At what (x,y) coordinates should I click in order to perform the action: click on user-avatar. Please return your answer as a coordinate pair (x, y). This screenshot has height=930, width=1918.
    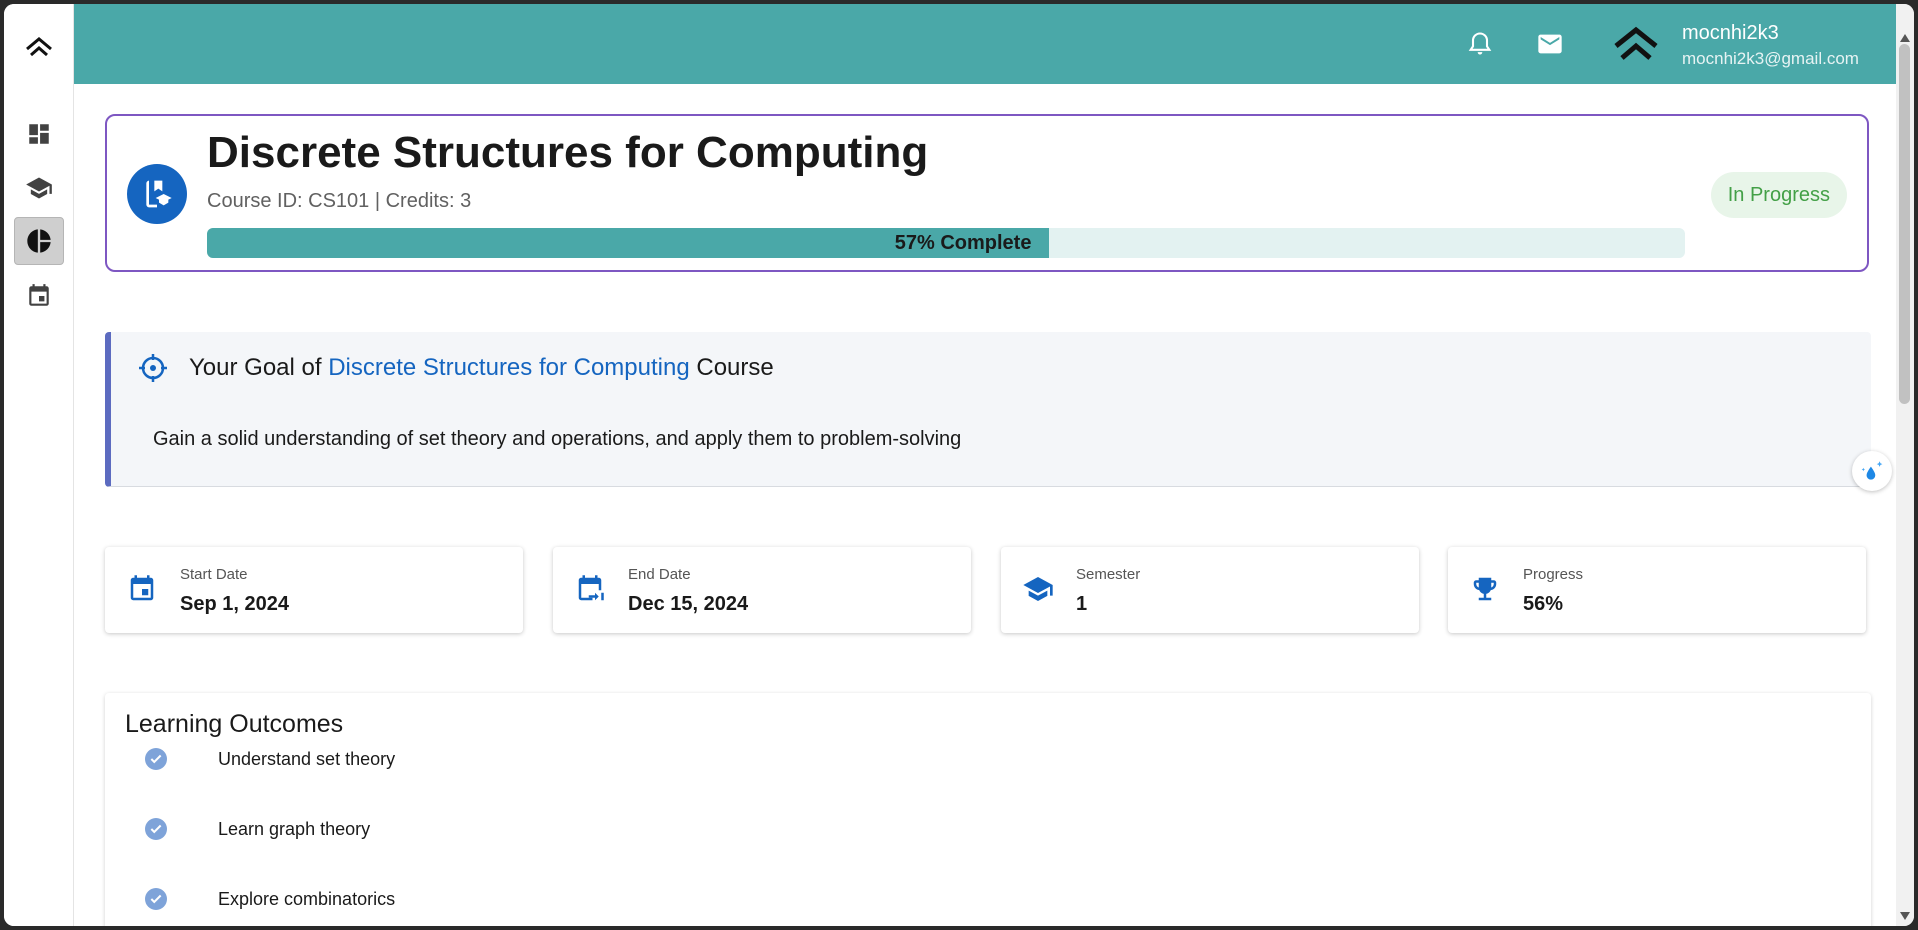
    Looking at the image, I should click on (1636, 44).